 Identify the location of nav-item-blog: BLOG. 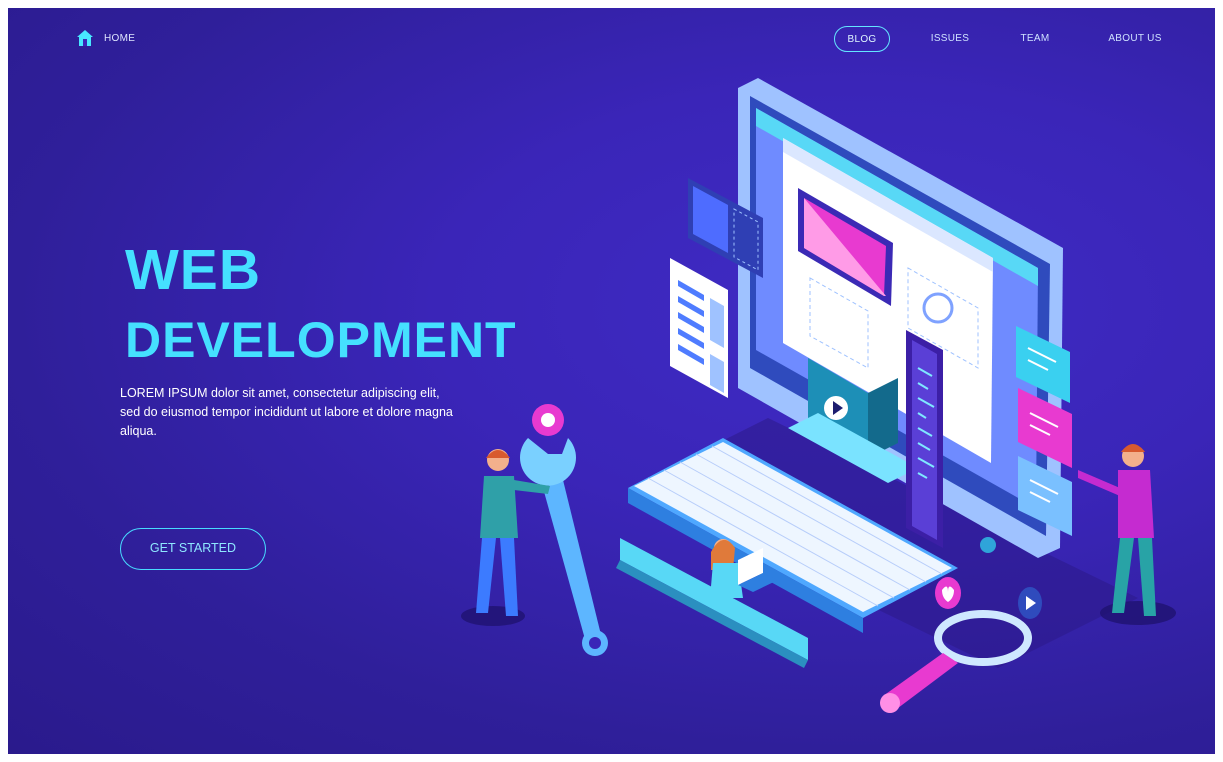
(862, 39).